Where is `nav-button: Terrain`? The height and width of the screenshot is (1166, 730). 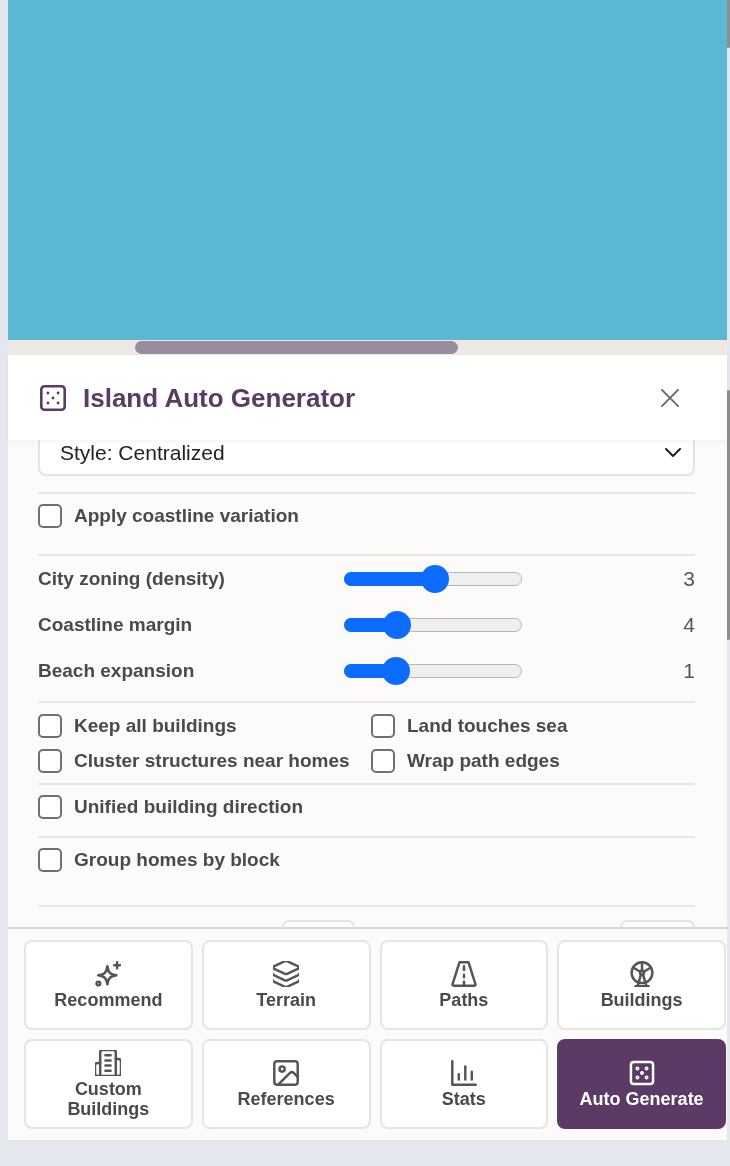
nav-button: Terrain is located at coordinates (286, 985).